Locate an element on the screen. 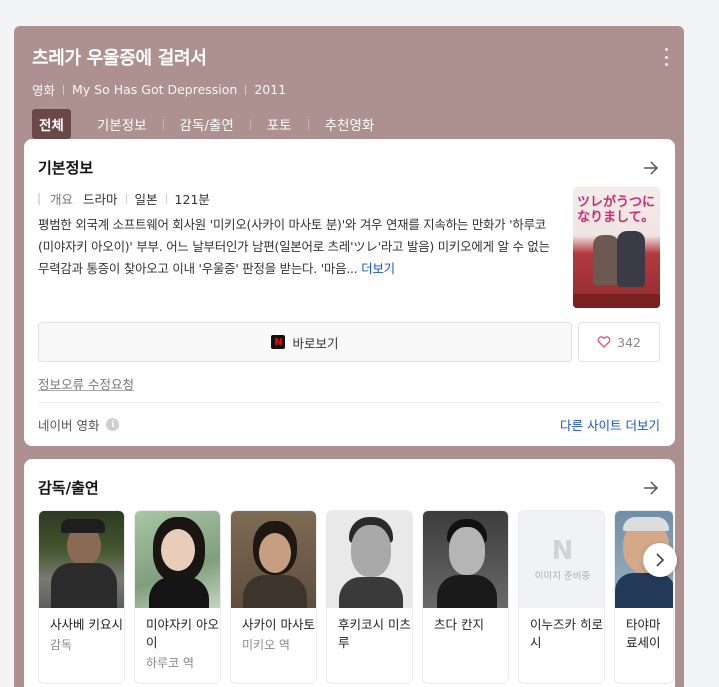 This screenshot has width=719, height=687. tab-photo: 포토 is located at coordinates (279, 124).